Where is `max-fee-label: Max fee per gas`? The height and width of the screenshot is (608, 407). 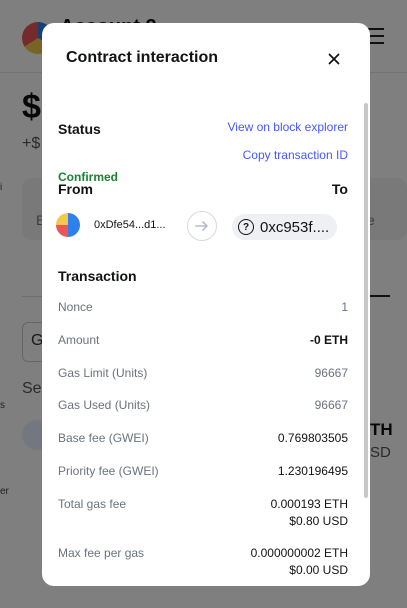 max-fee-label: Max fee per gas is located at coordinates (101, 553).